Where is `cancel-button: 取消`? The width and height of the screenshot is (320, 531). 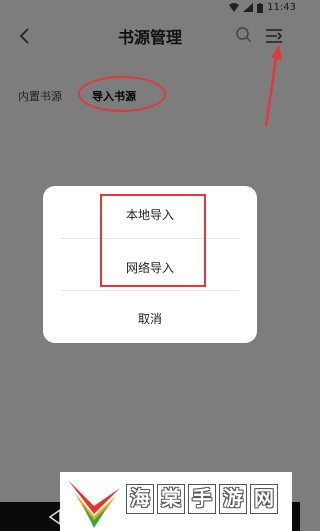 cancel-button: 取消 is located at coordinates (150, 318).